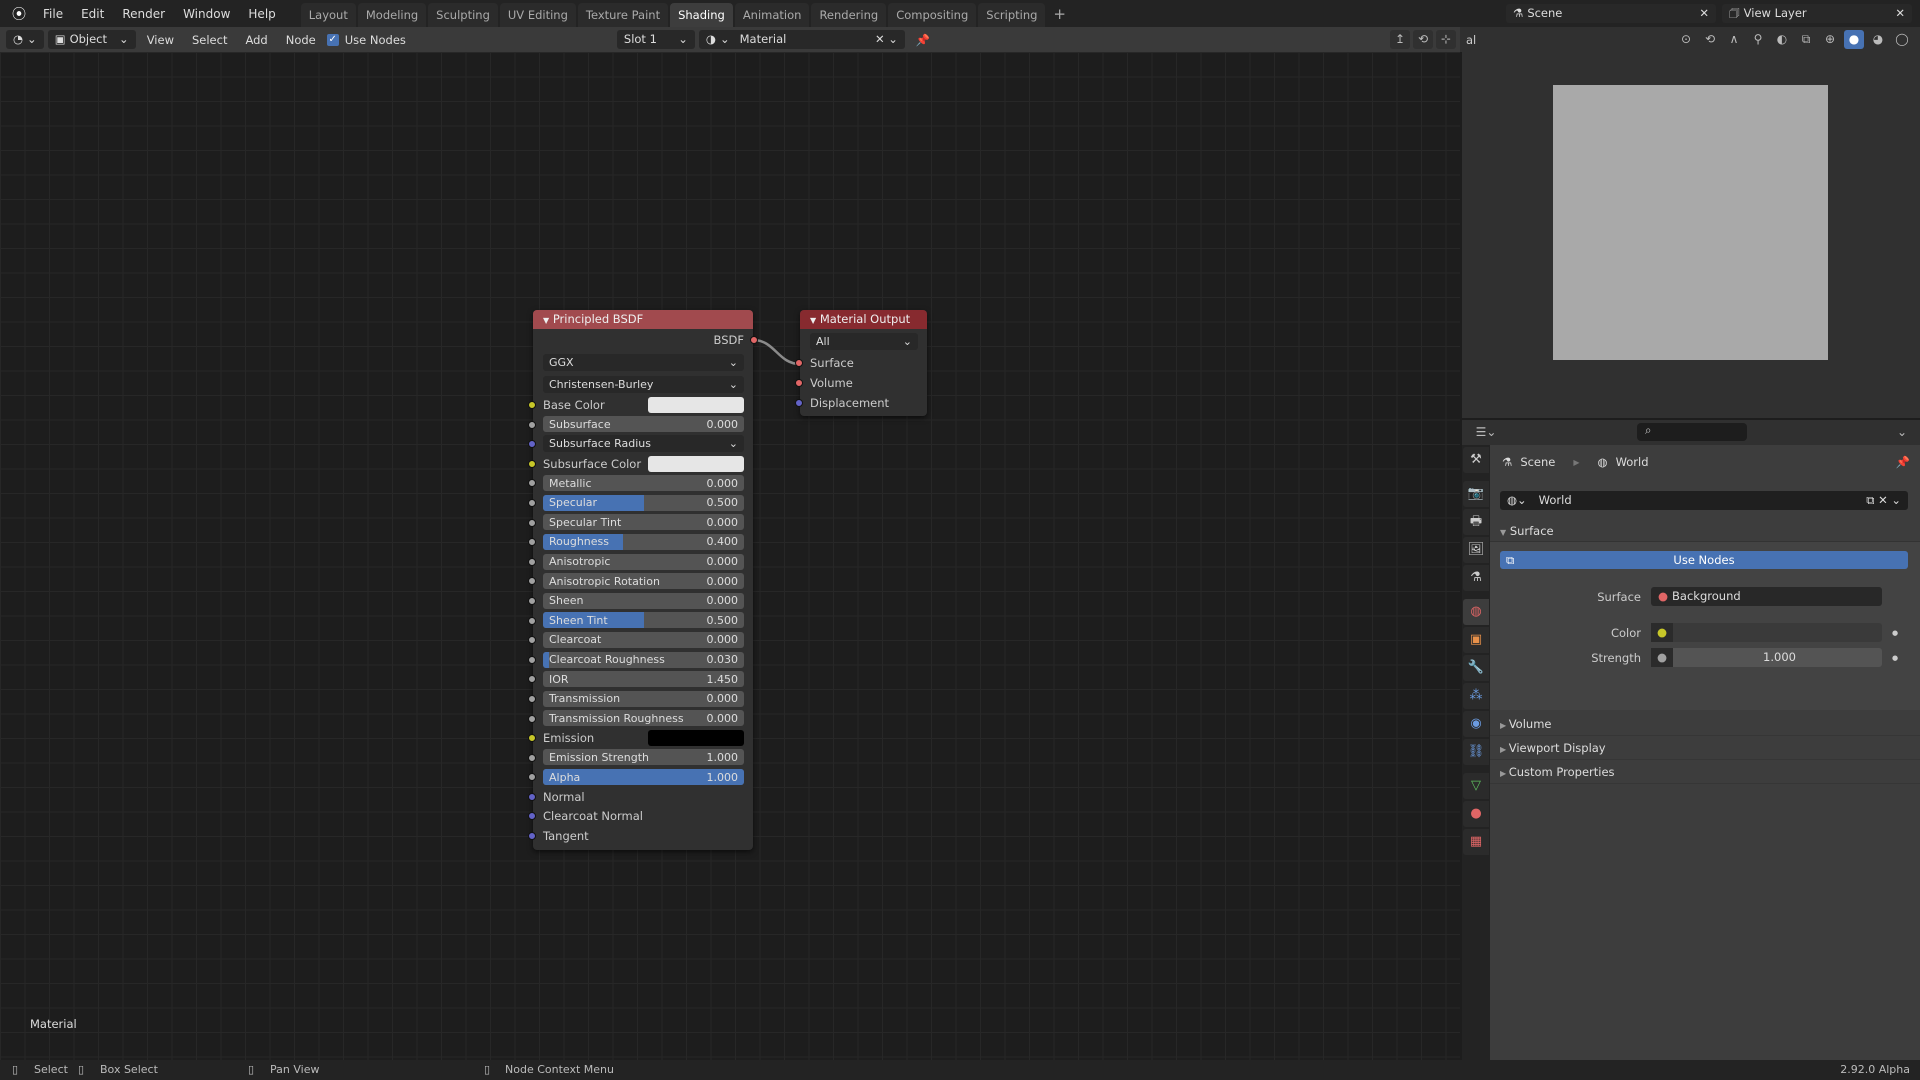 This screenshot has width=1920, height=1080. I want to click on tab-compositing: Compositing, so click(932, 15).